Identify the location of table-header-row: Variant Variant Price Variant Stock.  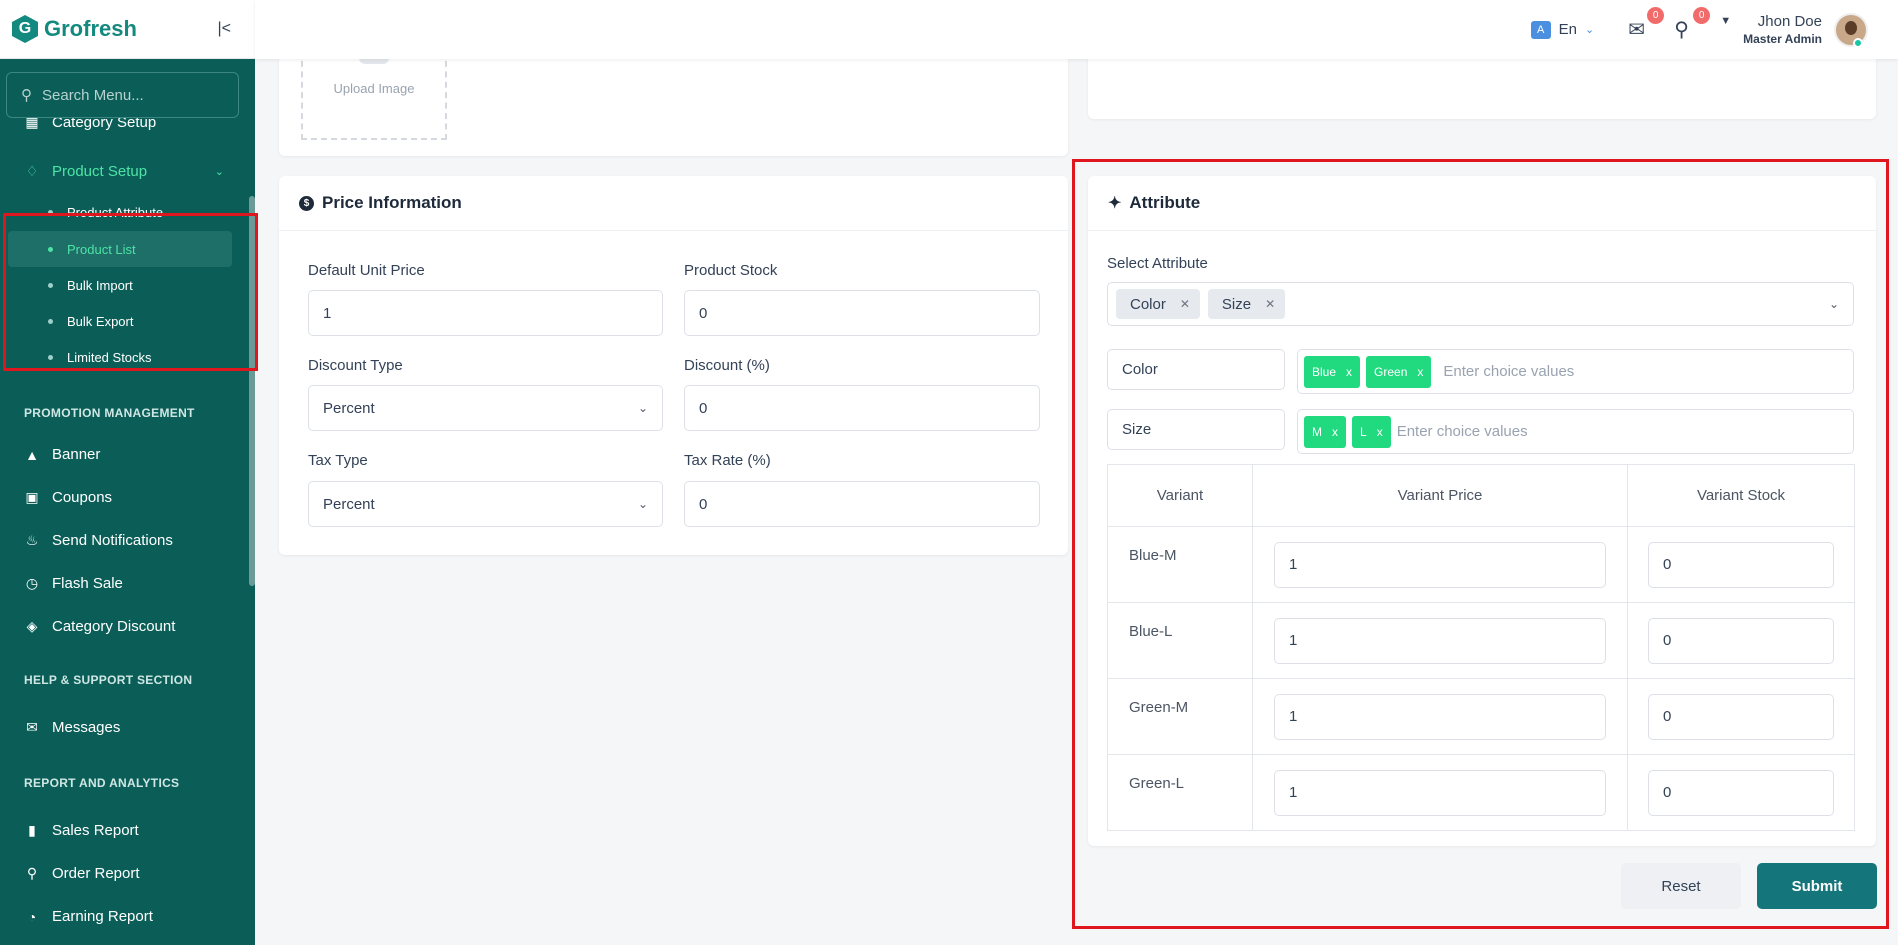
(1481, 495).